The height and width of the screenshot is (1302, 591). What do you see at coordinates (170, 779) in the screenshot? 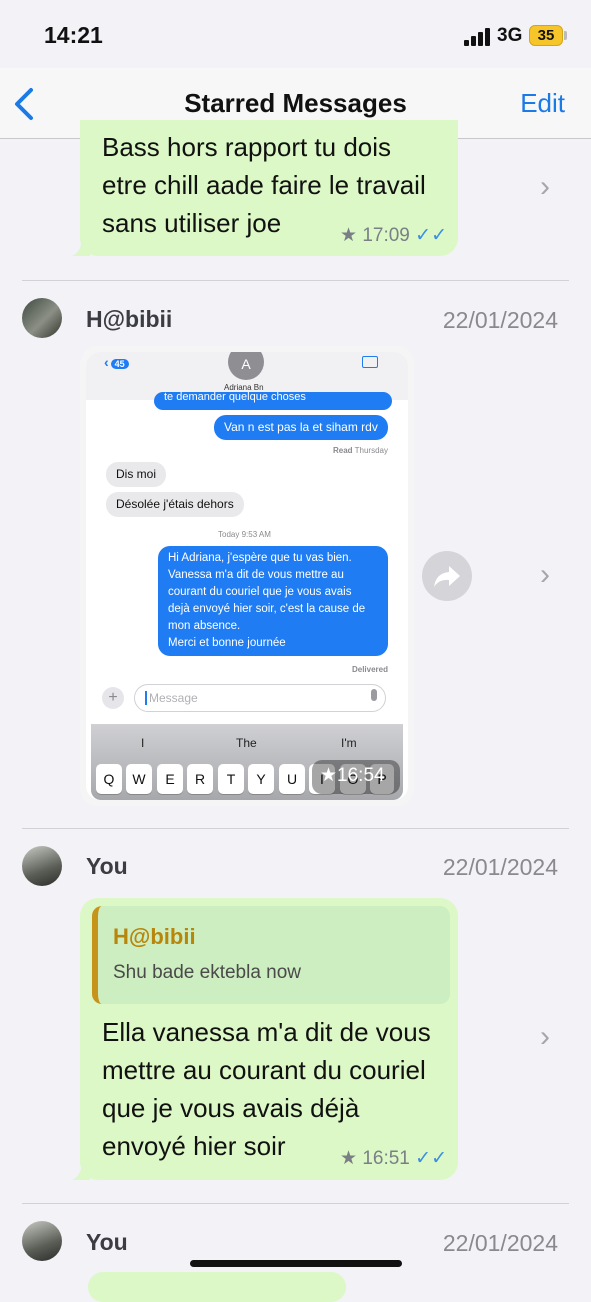
I see `keyboard-key: E` at bounding box center [170, 779].